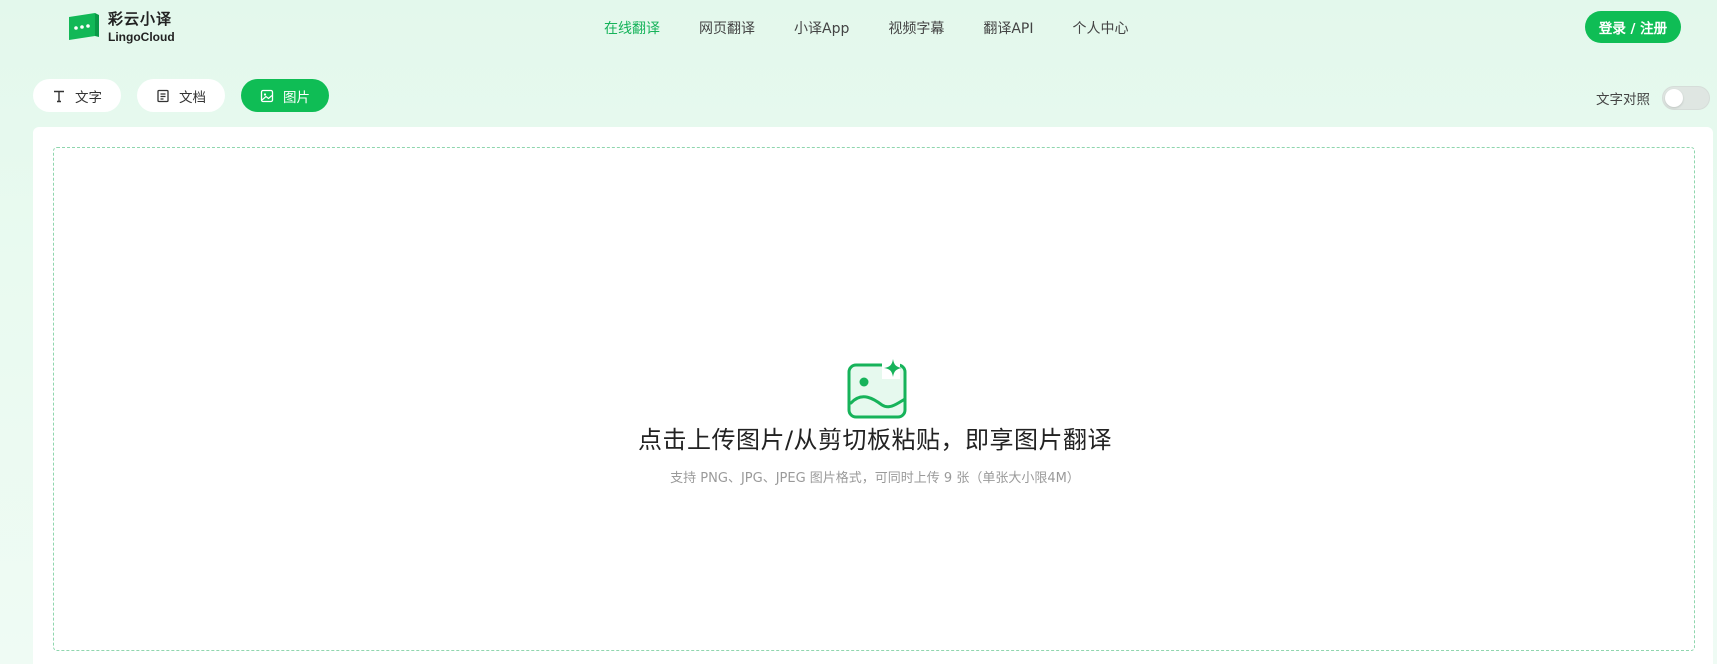 Image resolution: width=1717 pixels, height=664 pixels. What do you see at coordinates (1101, 28) in the screenshot?
I see `nav-personal-center: 个人中心` at bounding box center [1101, 28].